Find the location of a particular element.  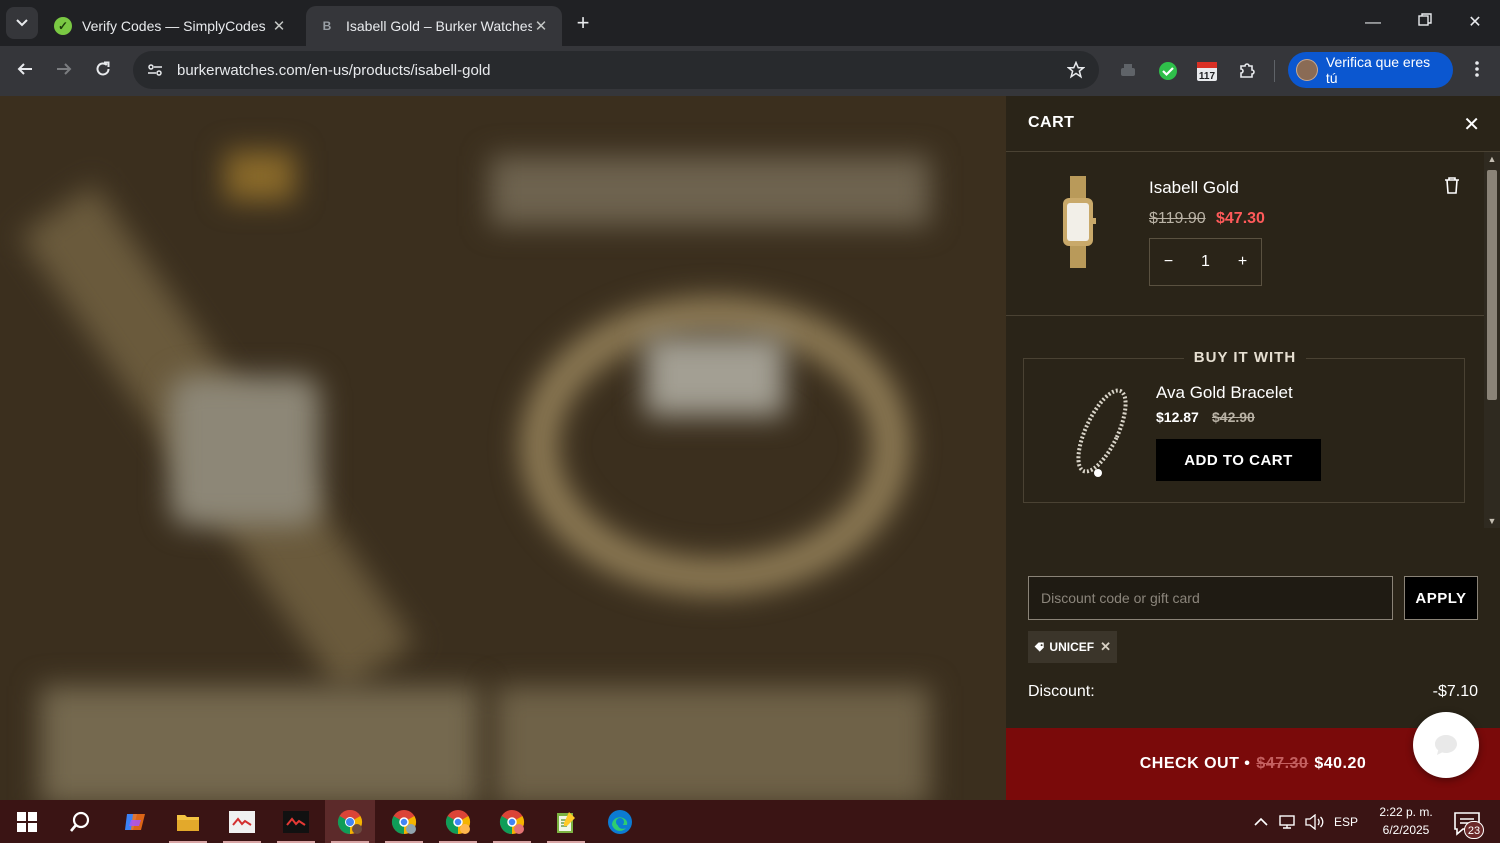

close-window-button: ✕ is located at coordinates (1475, 23).